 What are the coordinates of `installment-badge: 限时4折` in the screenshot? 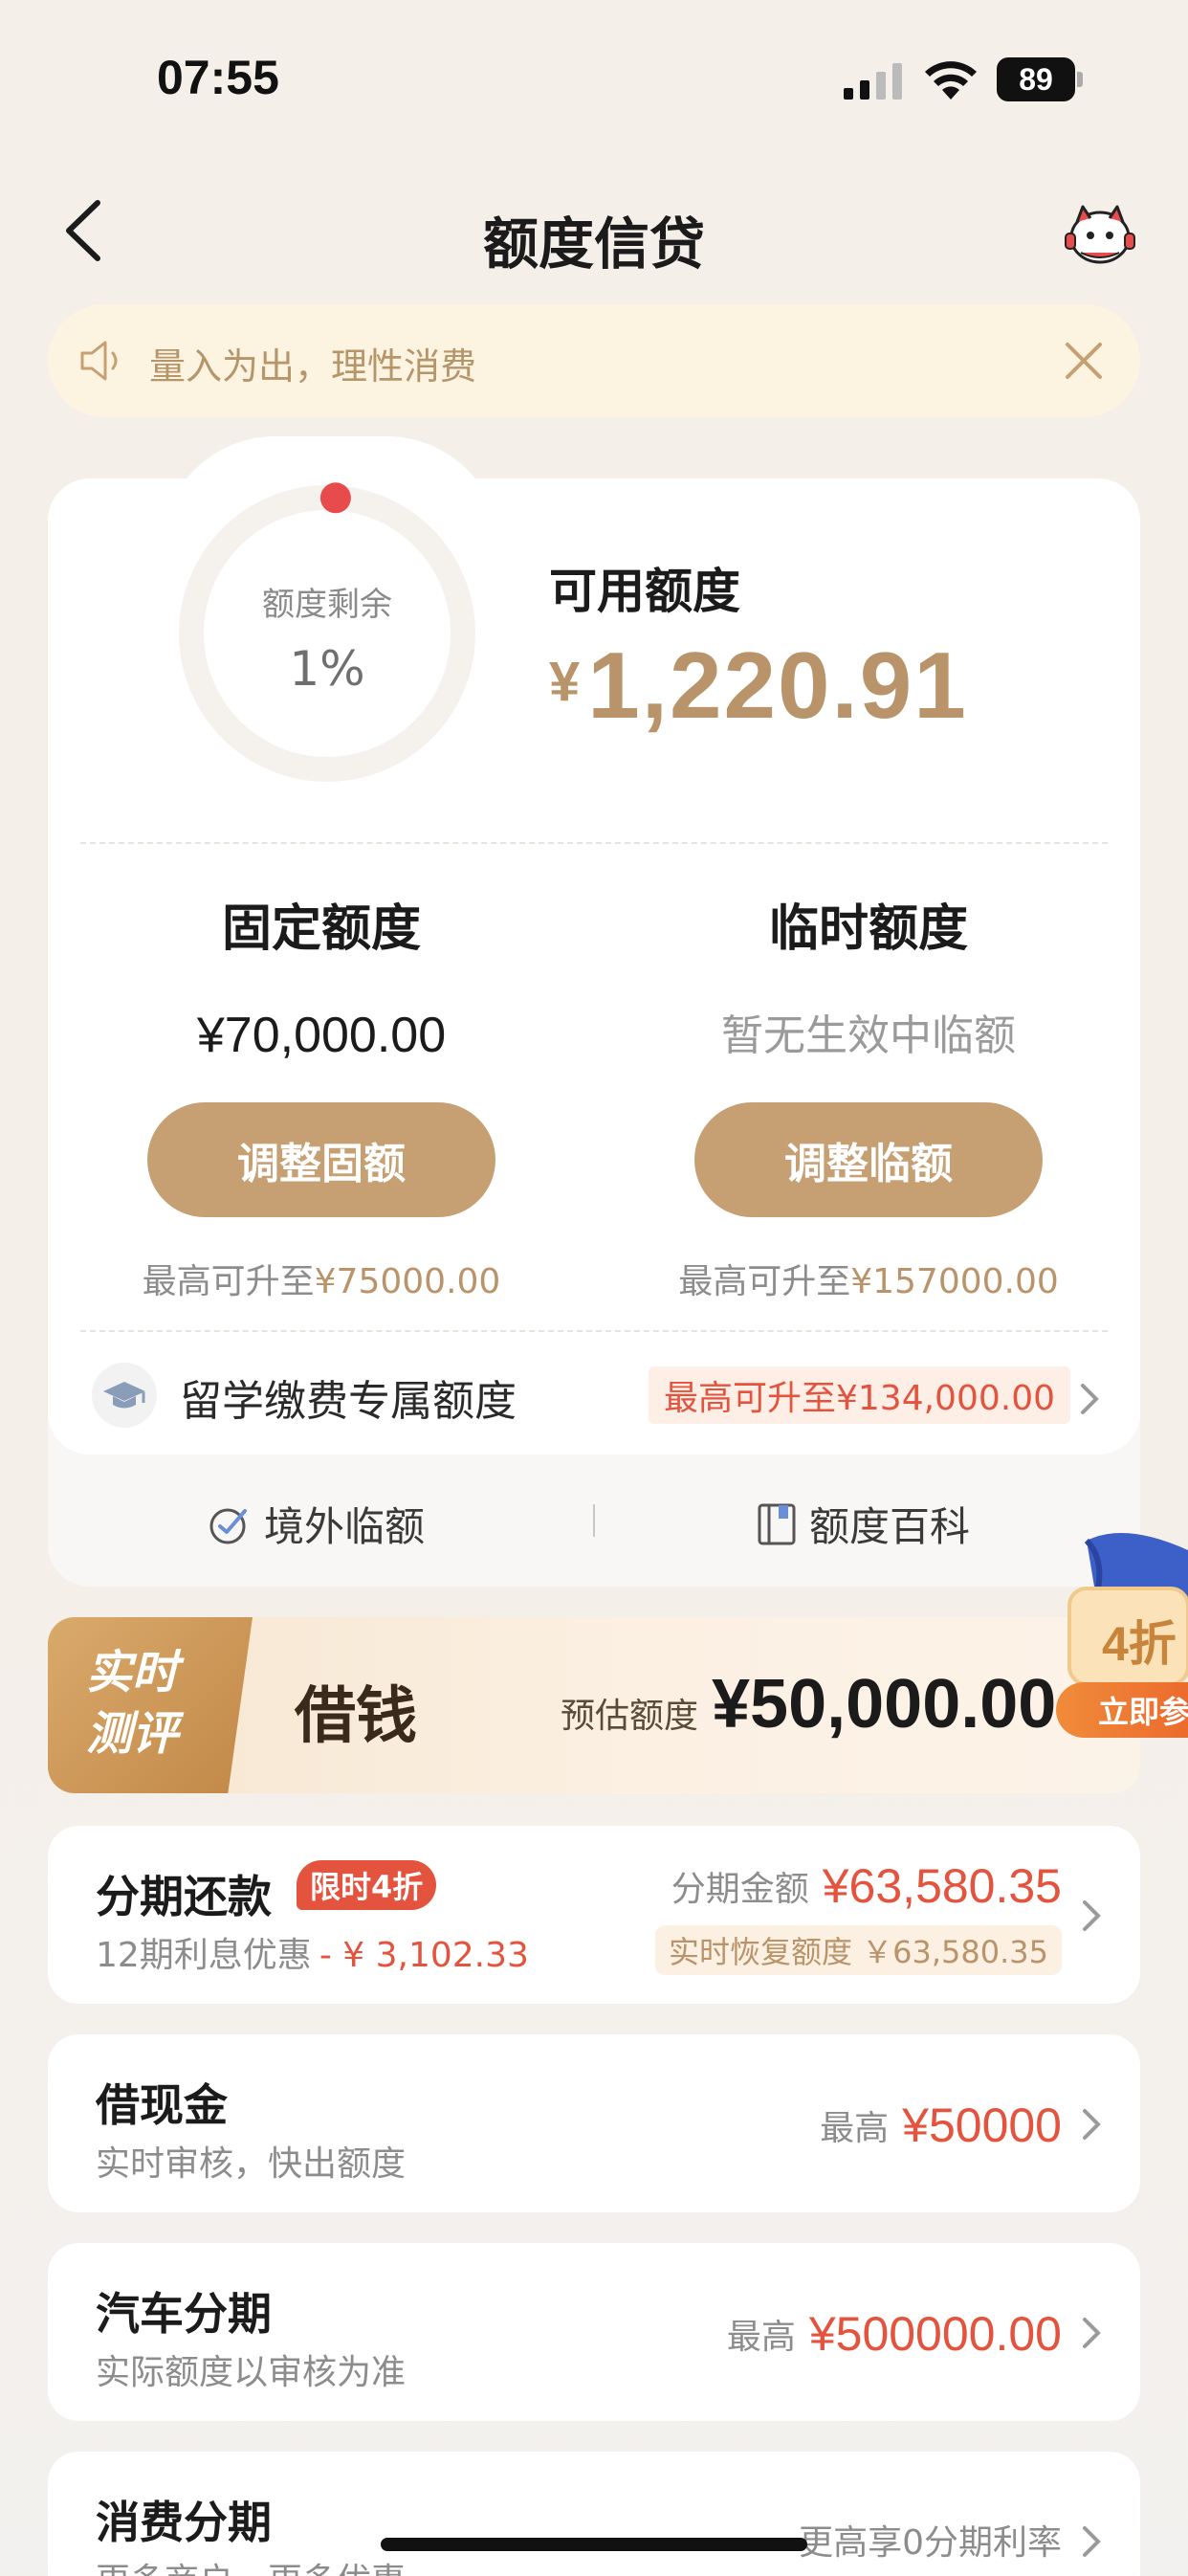 It's located at (367, 1885).